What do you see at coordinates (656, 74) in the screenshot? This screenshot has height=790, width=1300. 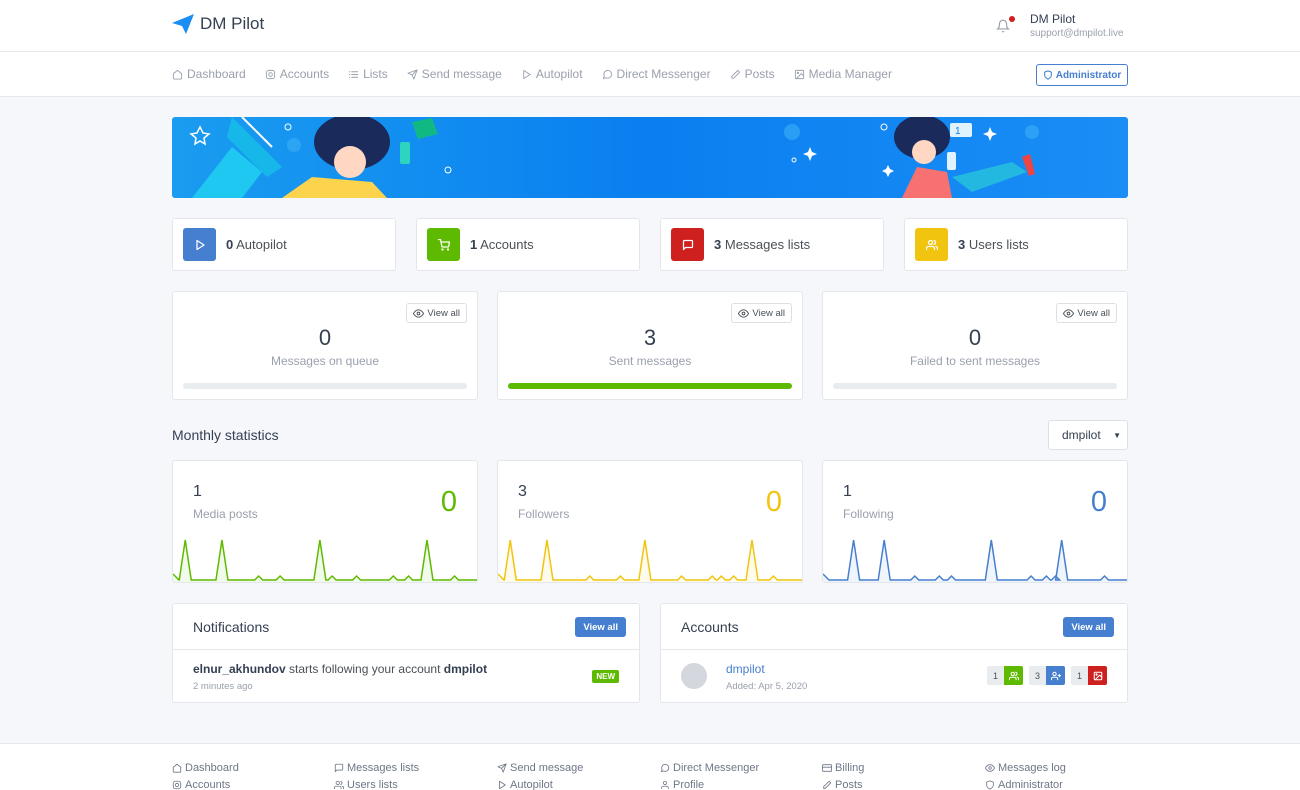 I see `nav-direct-messenger: Direct Messenger` at bounding box center [656, 74].